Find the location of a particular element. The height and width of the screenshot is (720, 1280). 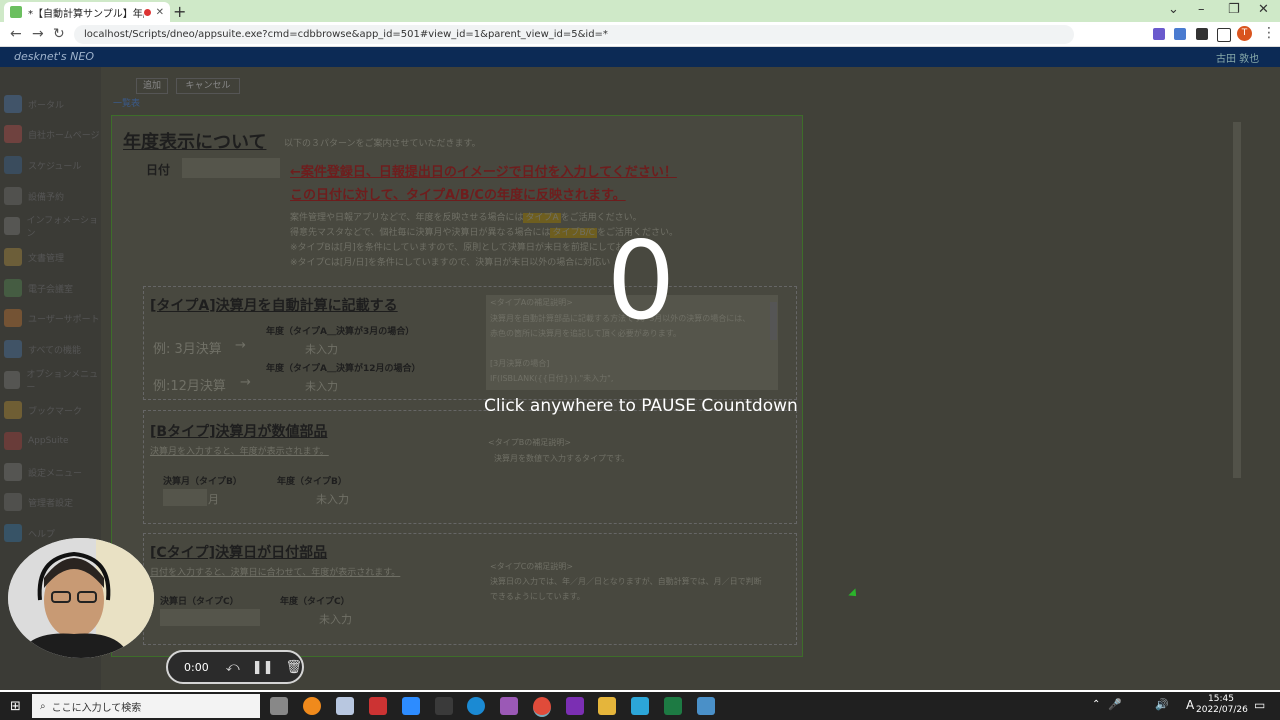

person-icon is located at coordinates (81, 598).